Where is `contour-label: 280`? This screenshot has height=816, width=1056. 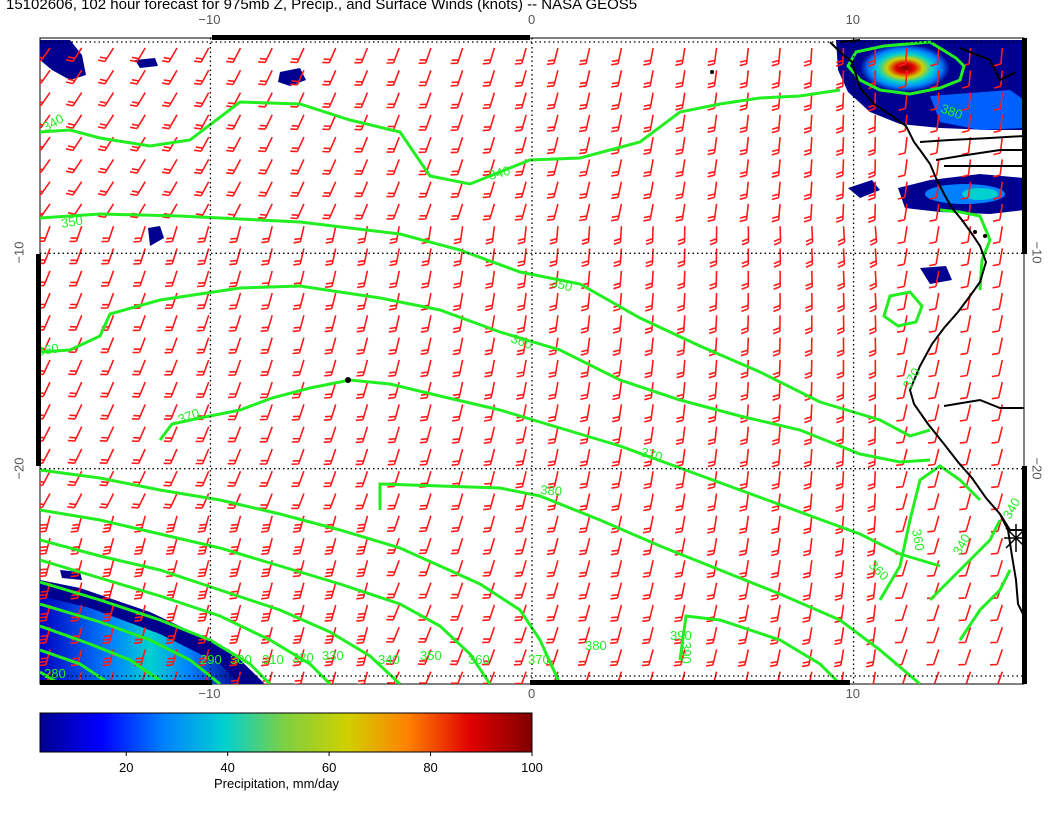
contour-label: 280 is located at coordinates (55, 673).